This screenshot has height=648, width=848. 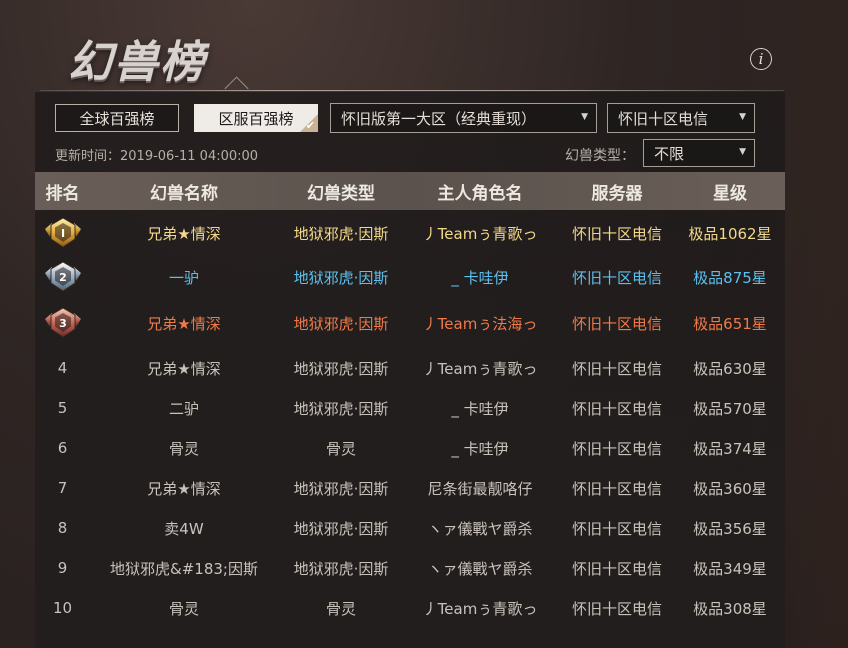 What do you see at coordinates (410, 191) in the screenshot?
I see `table-header: 排名 幻兽名称 幻兽类型 主人角色名 服务器 星级` at bounding box center [410, 191].